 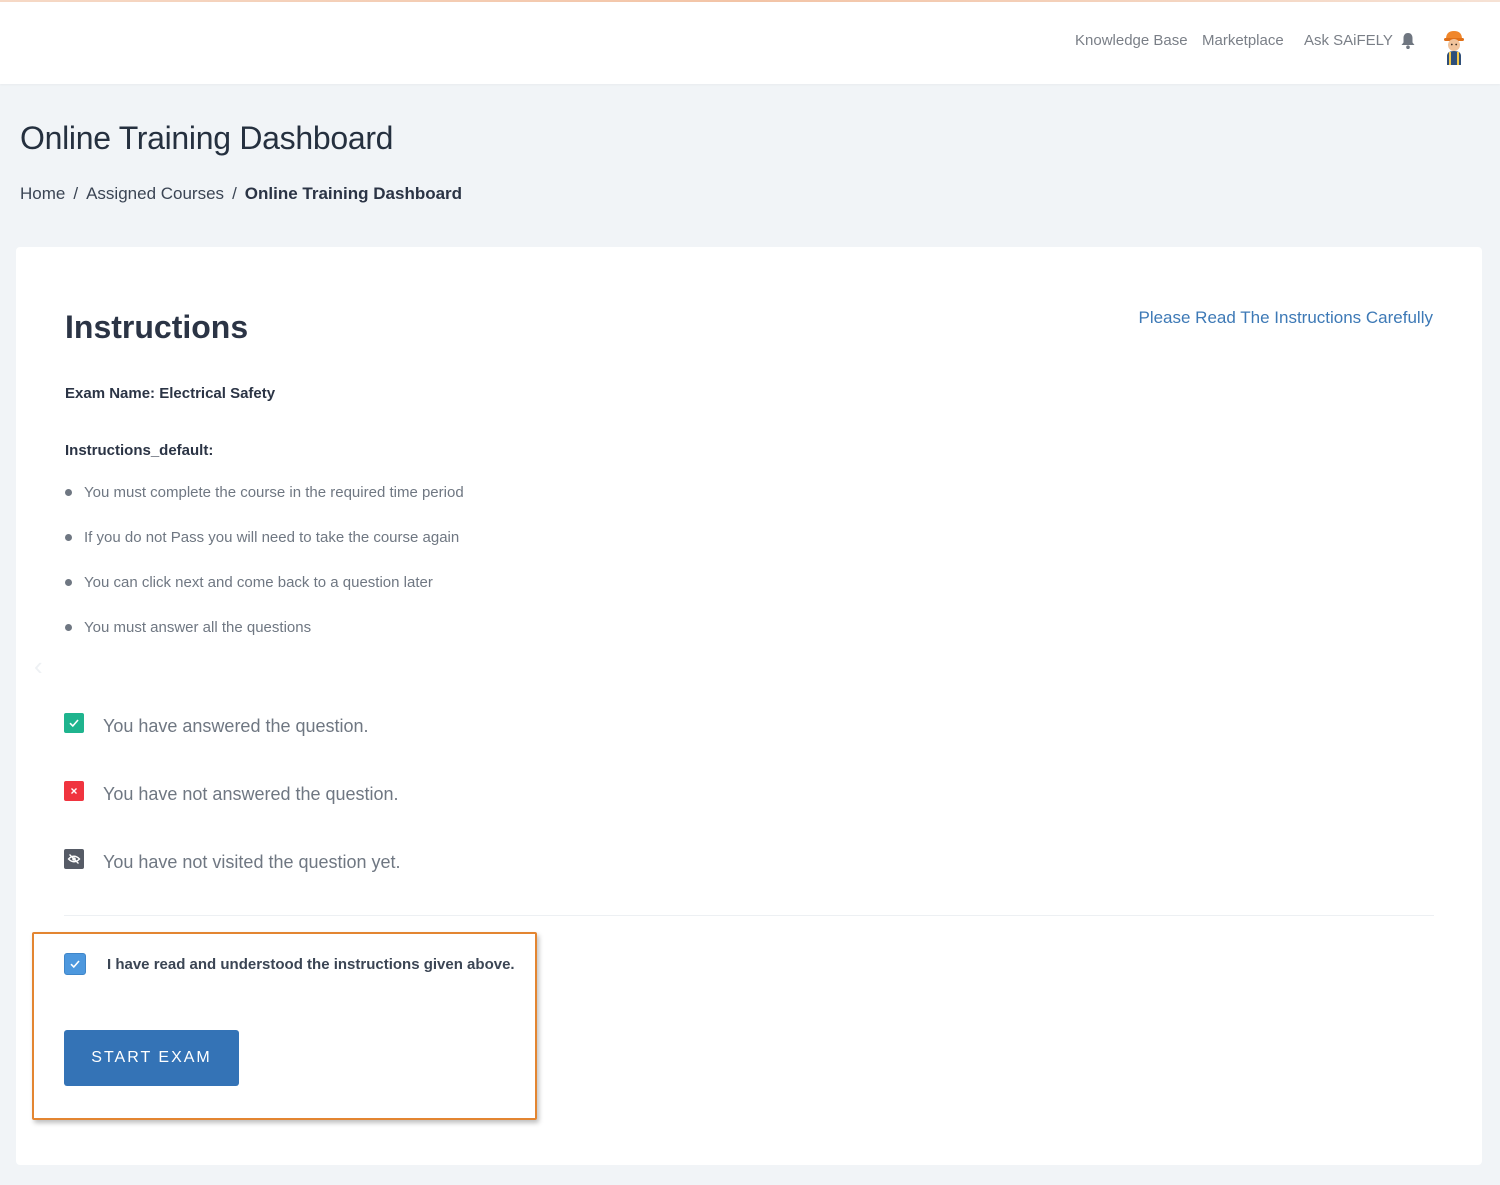 I want to click on legend-answered-text: You have answered the question., so click(x=236, y=726).